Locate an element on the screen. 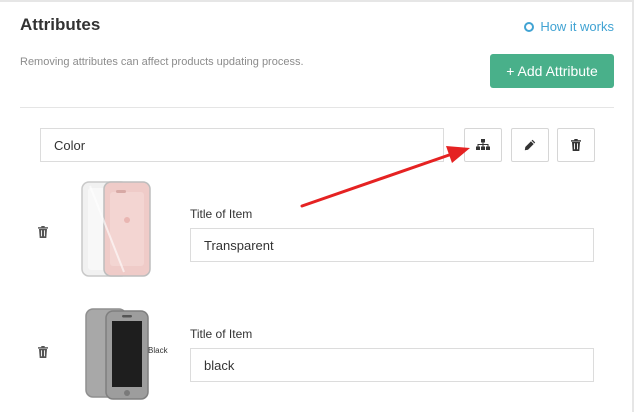  product-image-transparent is located at coordinates (116, 229).